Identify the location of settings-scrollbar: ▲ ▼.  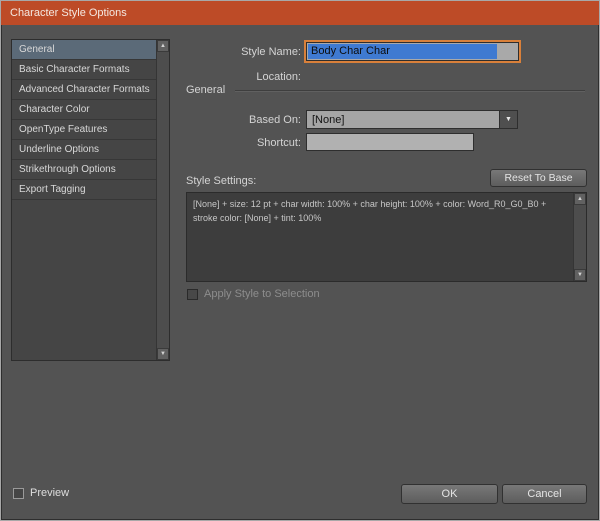
(579, 237).